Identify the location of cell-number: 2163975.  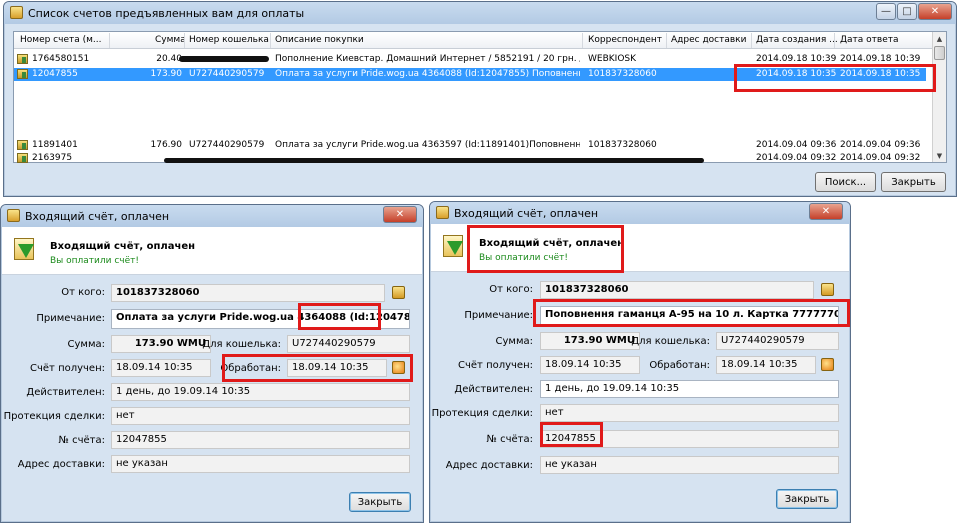
(52, 158).